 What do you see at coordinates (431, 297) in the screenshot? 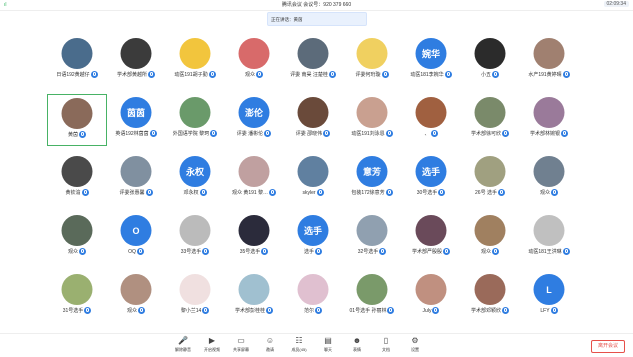
I see `participant-tile: July` at bounding box center [431, 297].